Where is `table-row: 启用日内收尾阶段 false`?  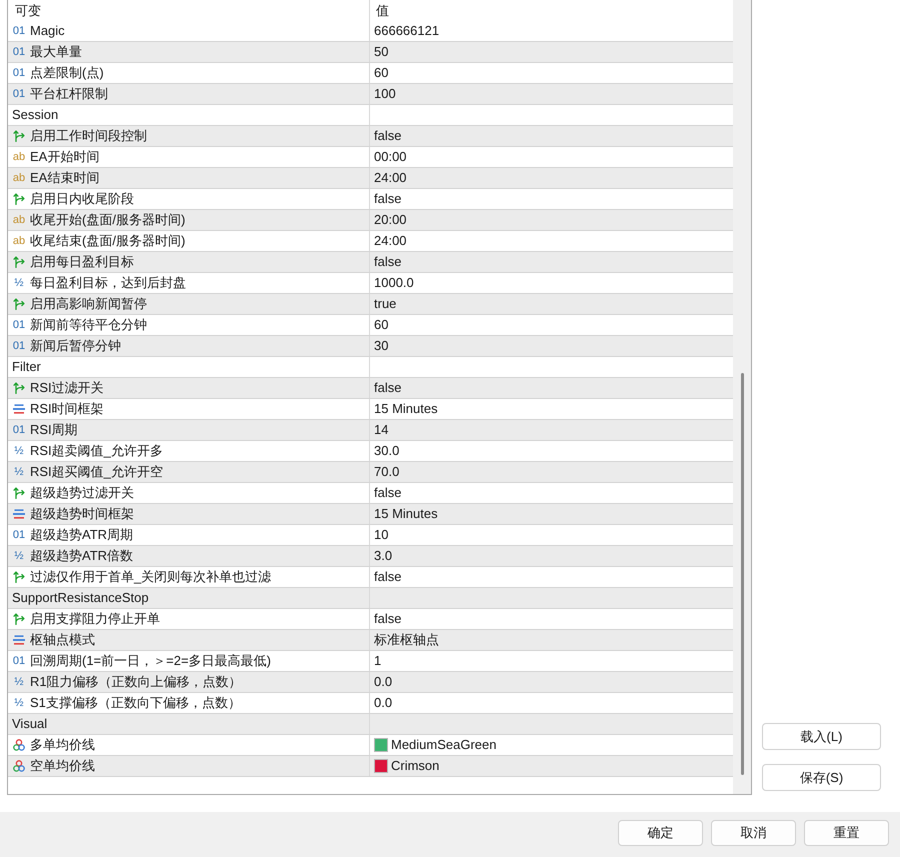
table-row: 启用日内收尾阶段 false is located at coordinates (370, 199).